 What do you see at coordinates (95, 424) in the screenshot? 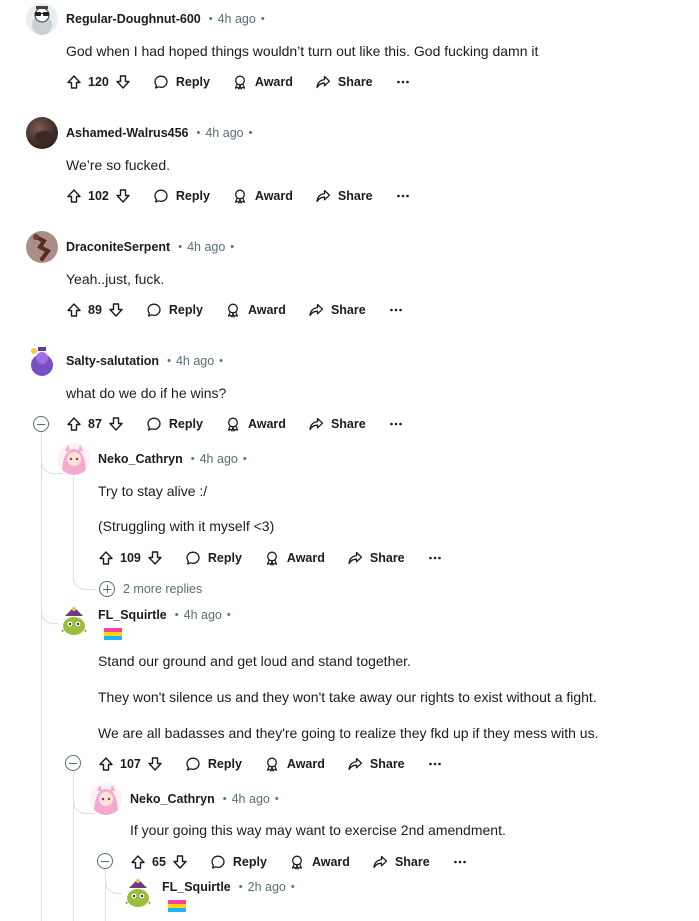
I see `vote-group: 87` at bounding box center [95, 424].